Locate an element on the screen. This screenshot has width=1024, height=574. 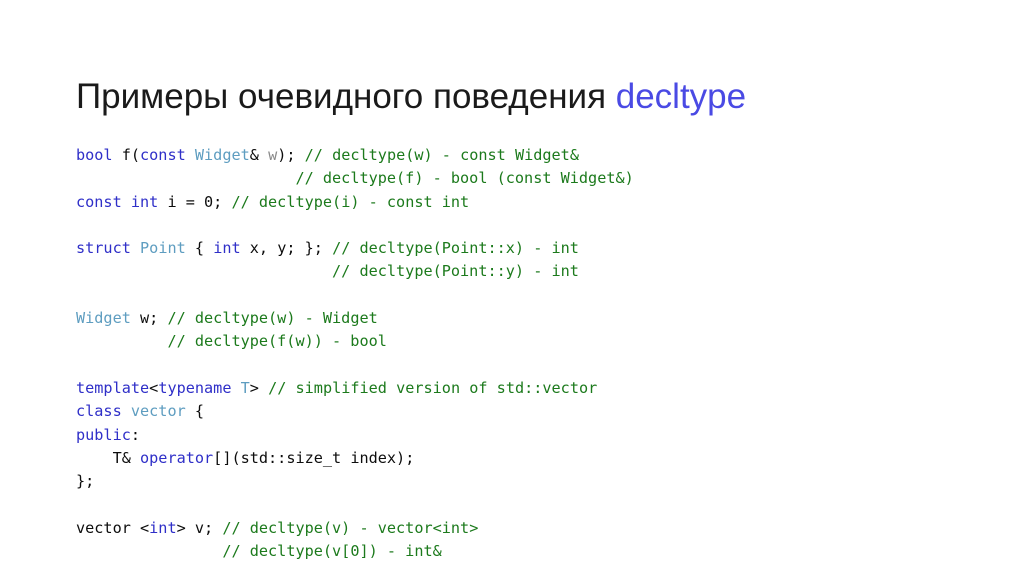
code-token-plain: & is located at coordinates (259, 155).